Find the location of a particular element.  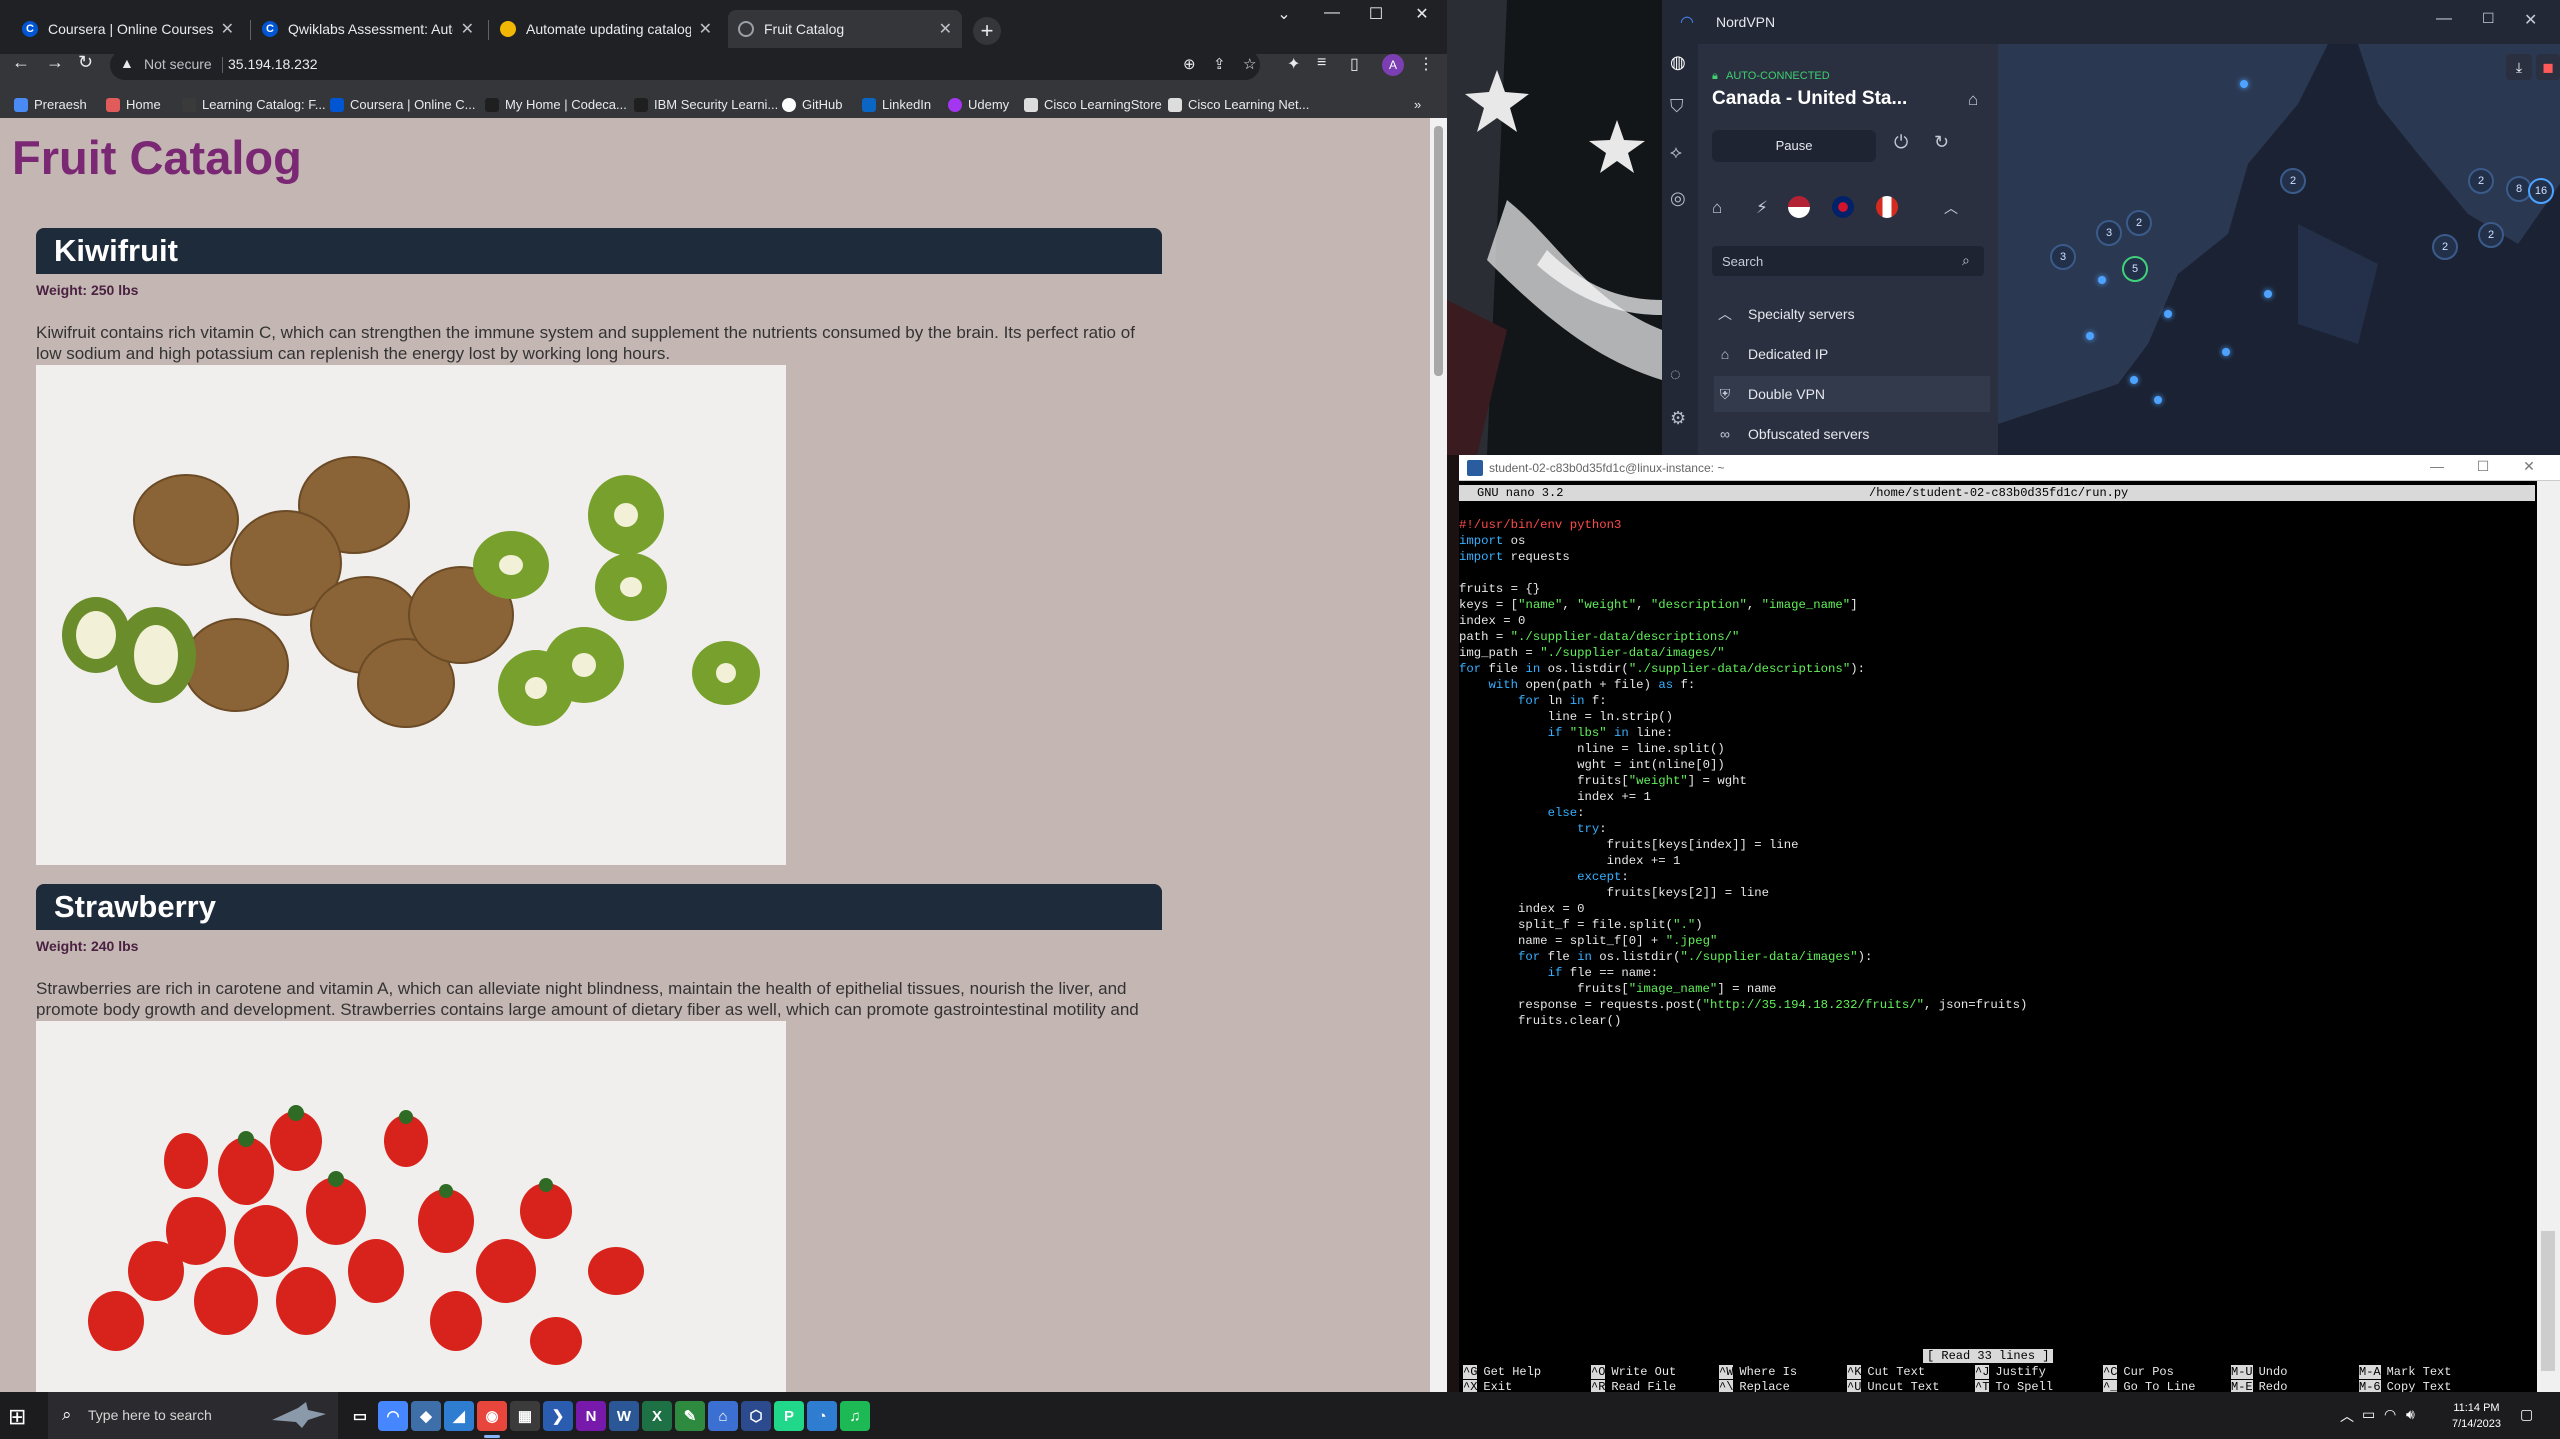

windows-start-icon: ⊞ is located at coordinates (17, 1417).